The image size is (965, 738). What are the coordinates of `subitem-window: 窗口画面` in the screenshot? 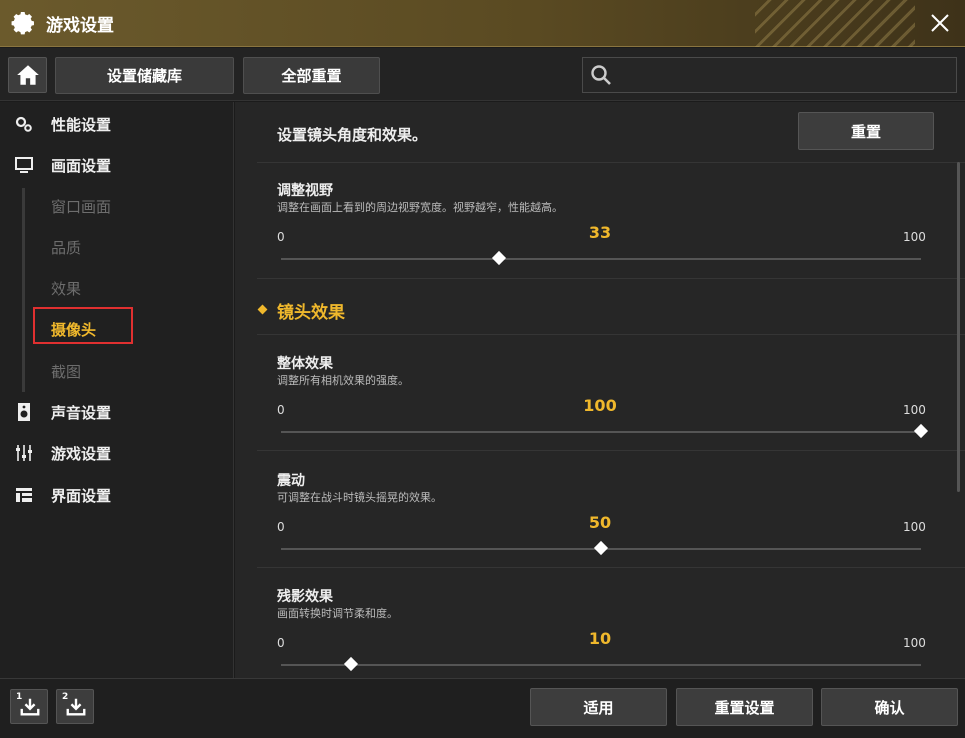 It's located at (81, 206).